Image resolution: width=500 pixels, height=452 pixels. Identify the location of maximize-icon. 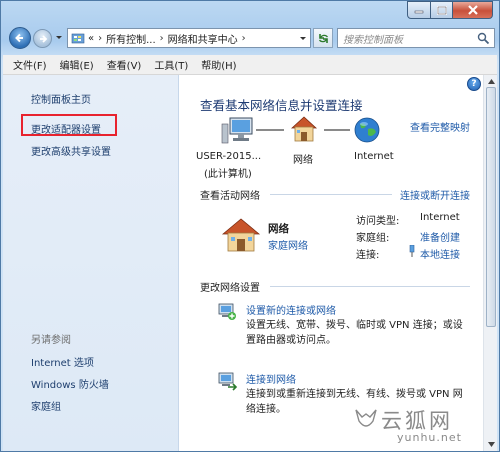
(441, 10).